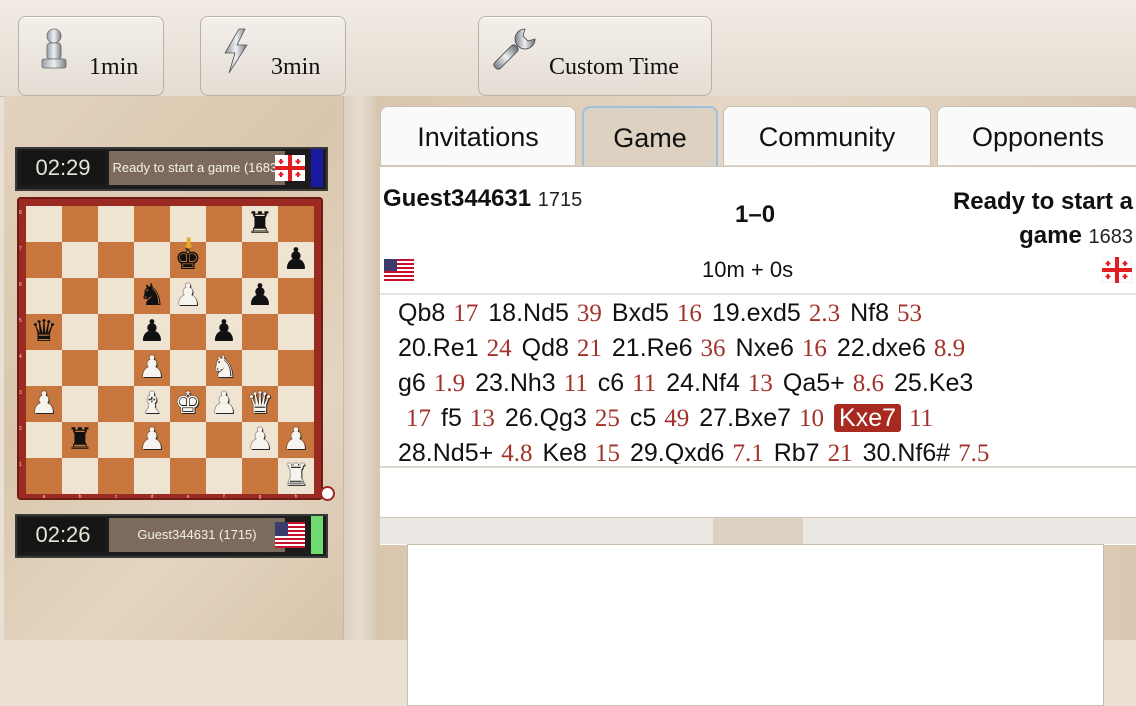 The width and height of the screenshot is (1136, 706). Describe the element at coordinates (260, 224) in the screenshot. I see `square-g8: ♜` at that location.